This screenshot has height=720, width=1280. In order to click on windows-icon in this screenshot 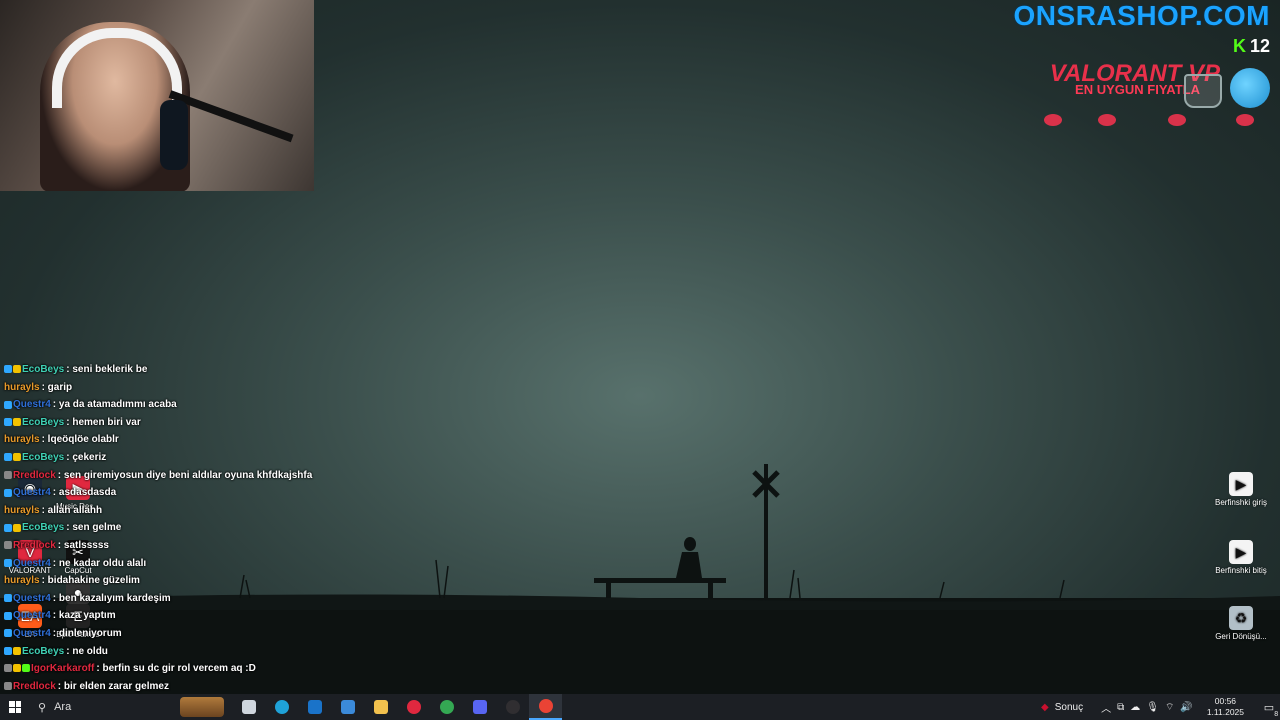, I will do `click(15, 707)`.